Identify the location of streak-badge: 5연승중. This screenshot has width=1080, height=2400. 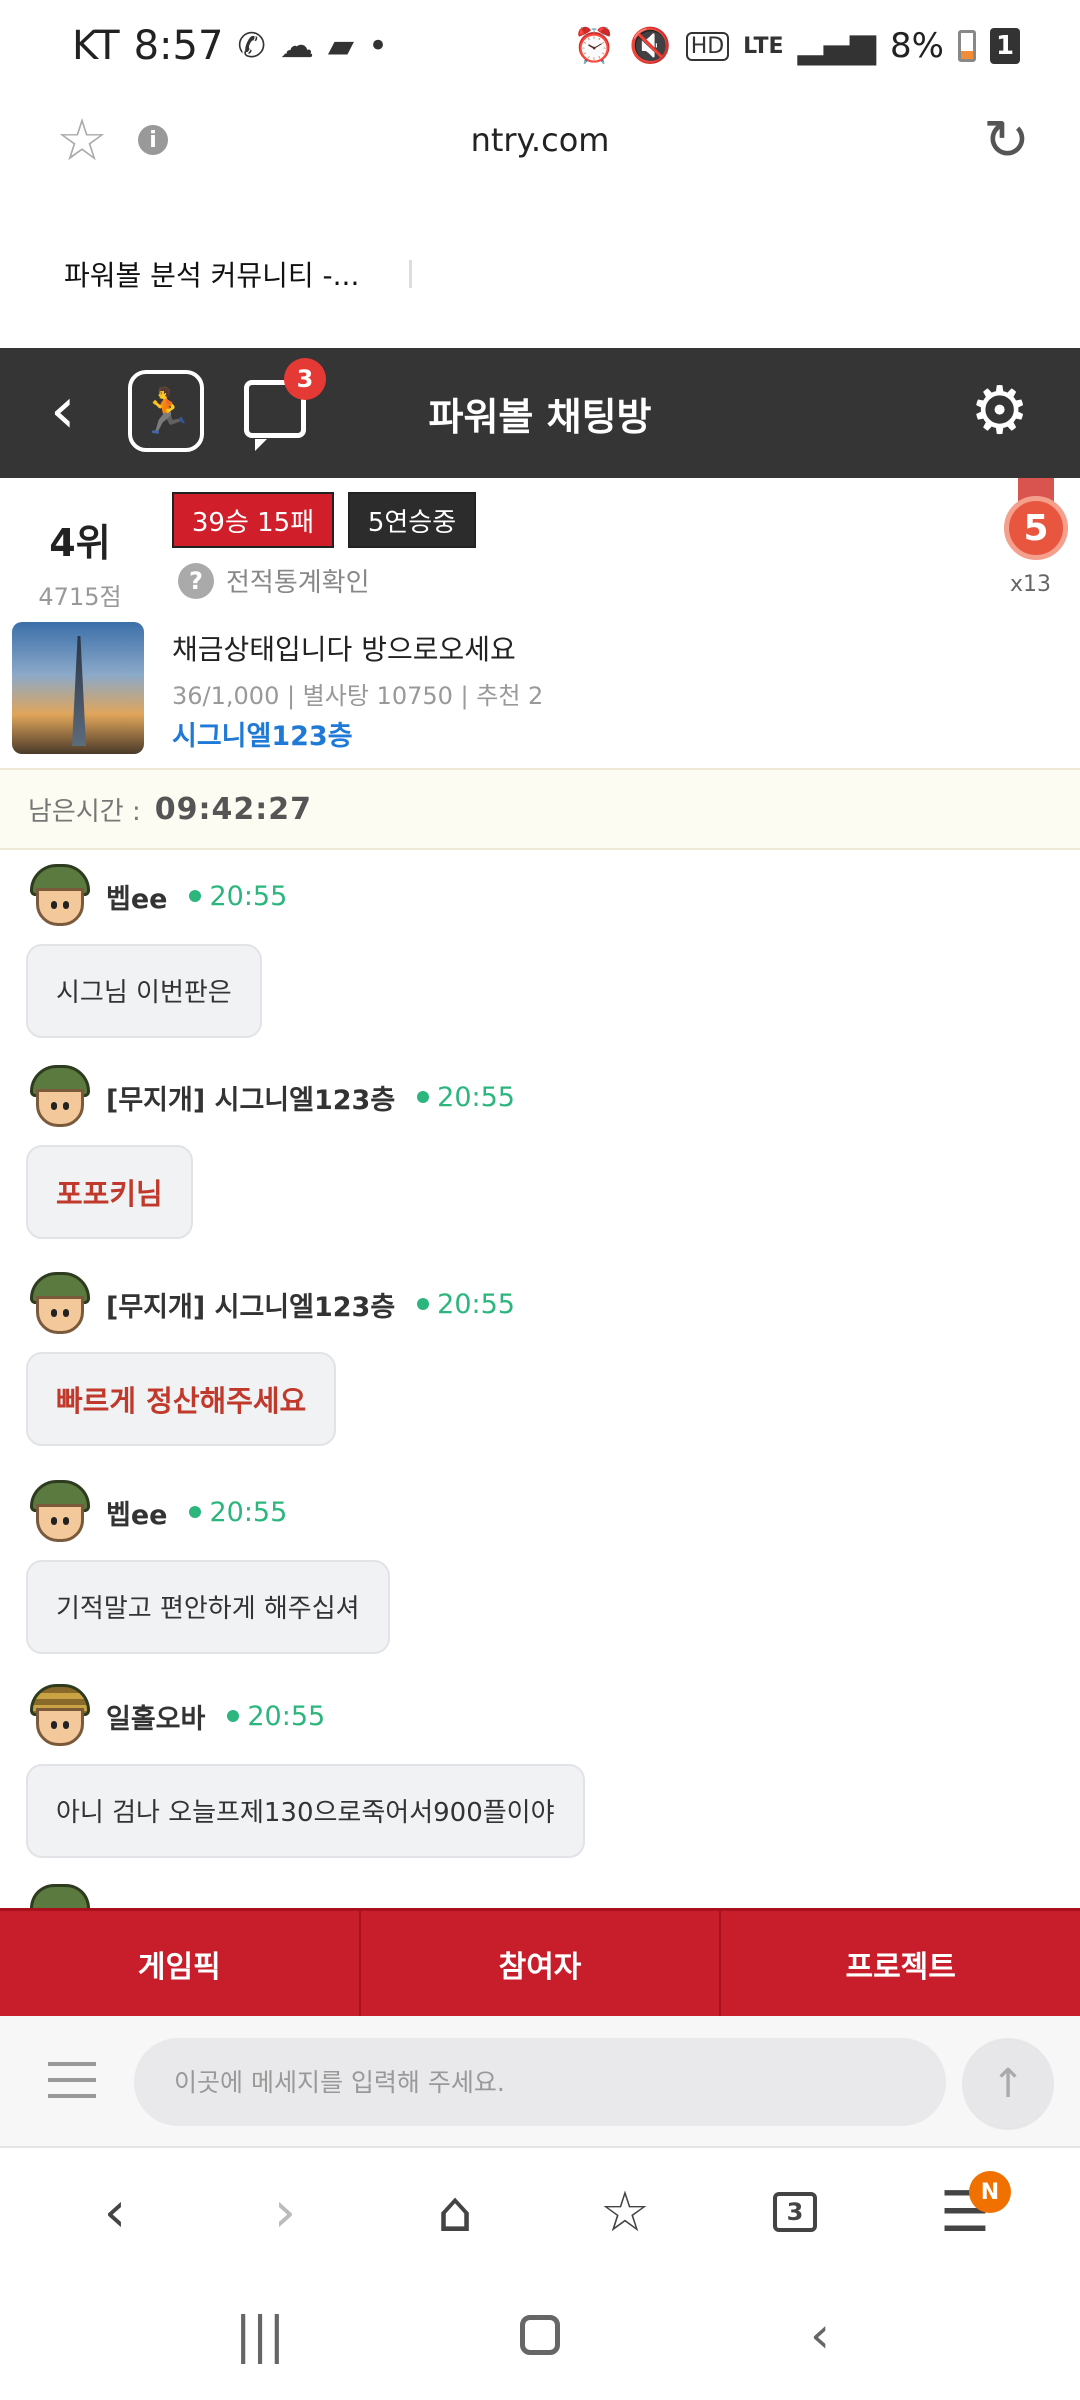
(412, 520).